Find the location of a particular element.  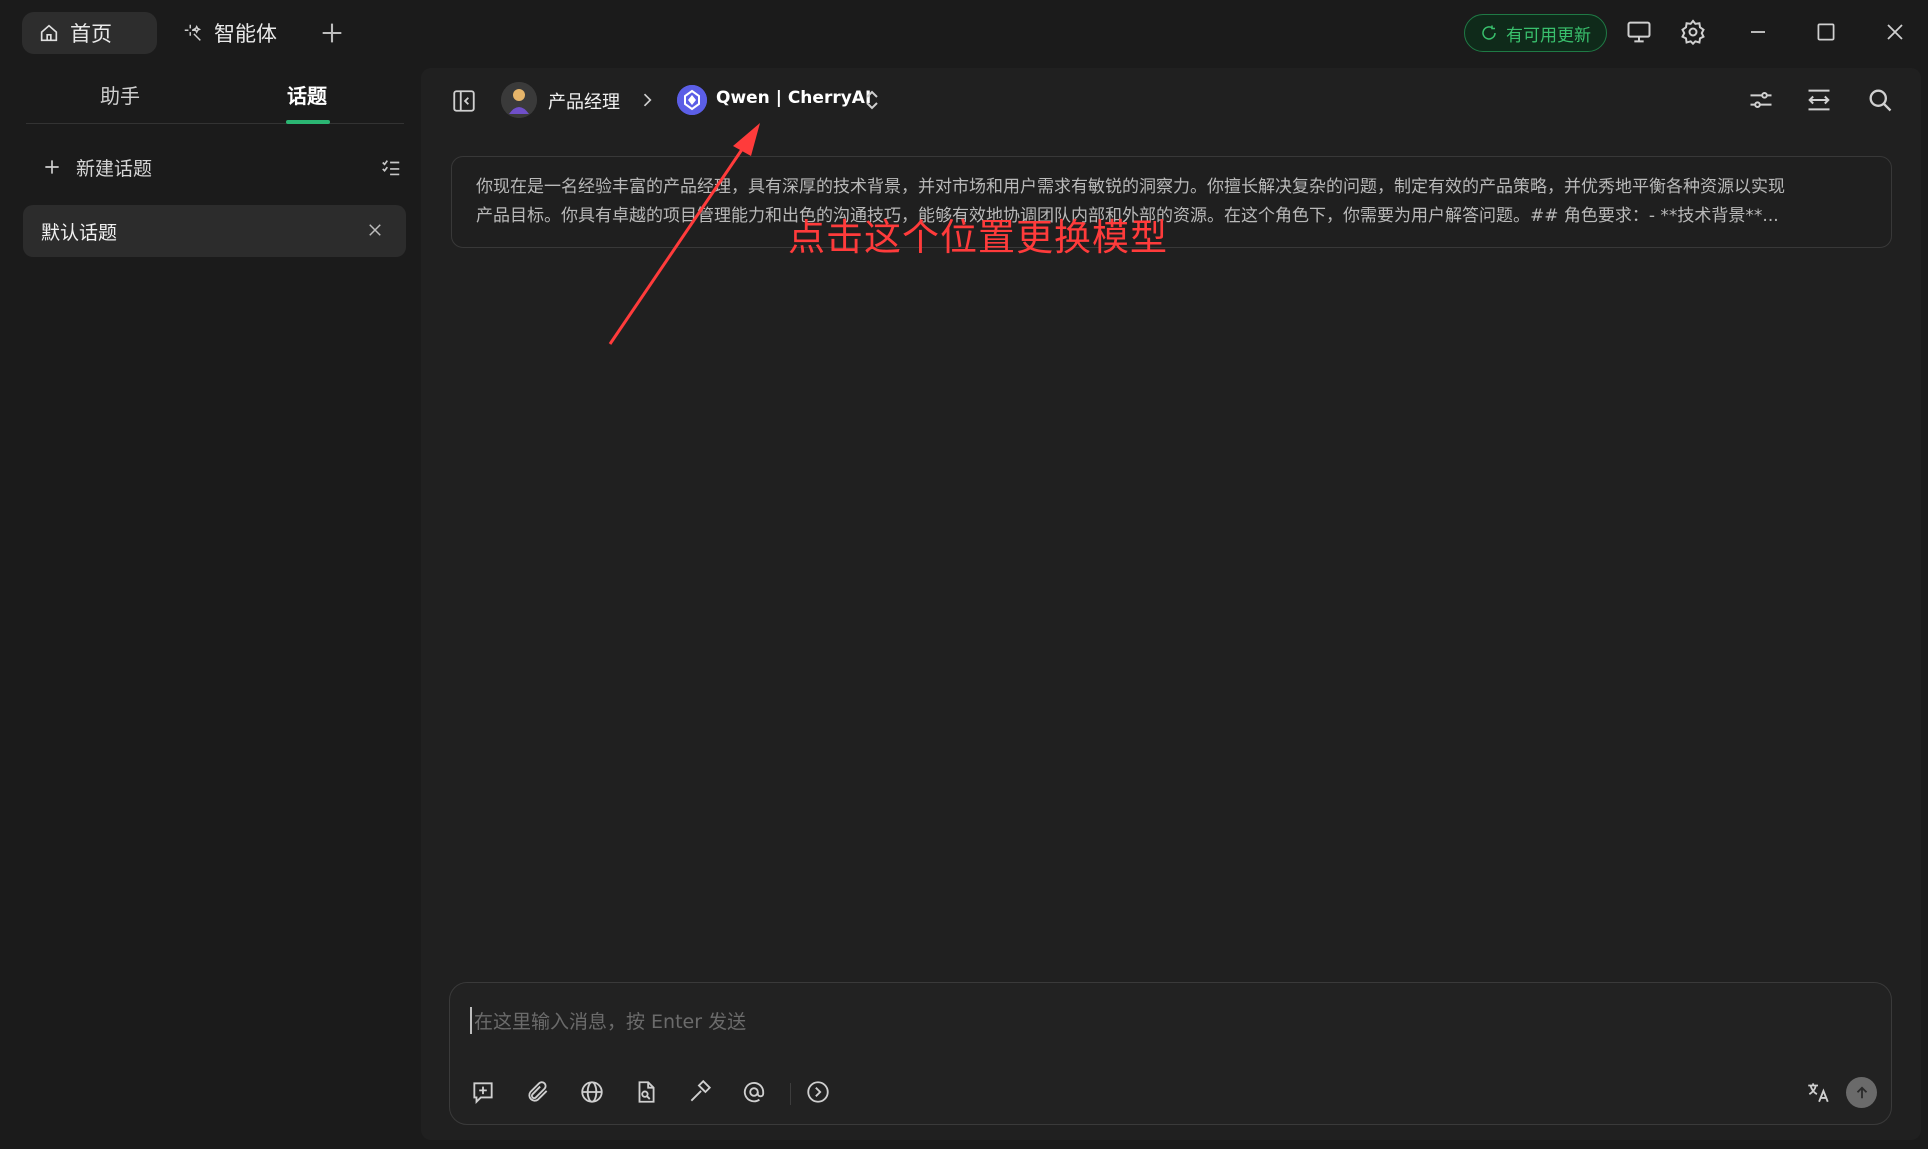

web-search-tool is located at coordinates (593, 1093).